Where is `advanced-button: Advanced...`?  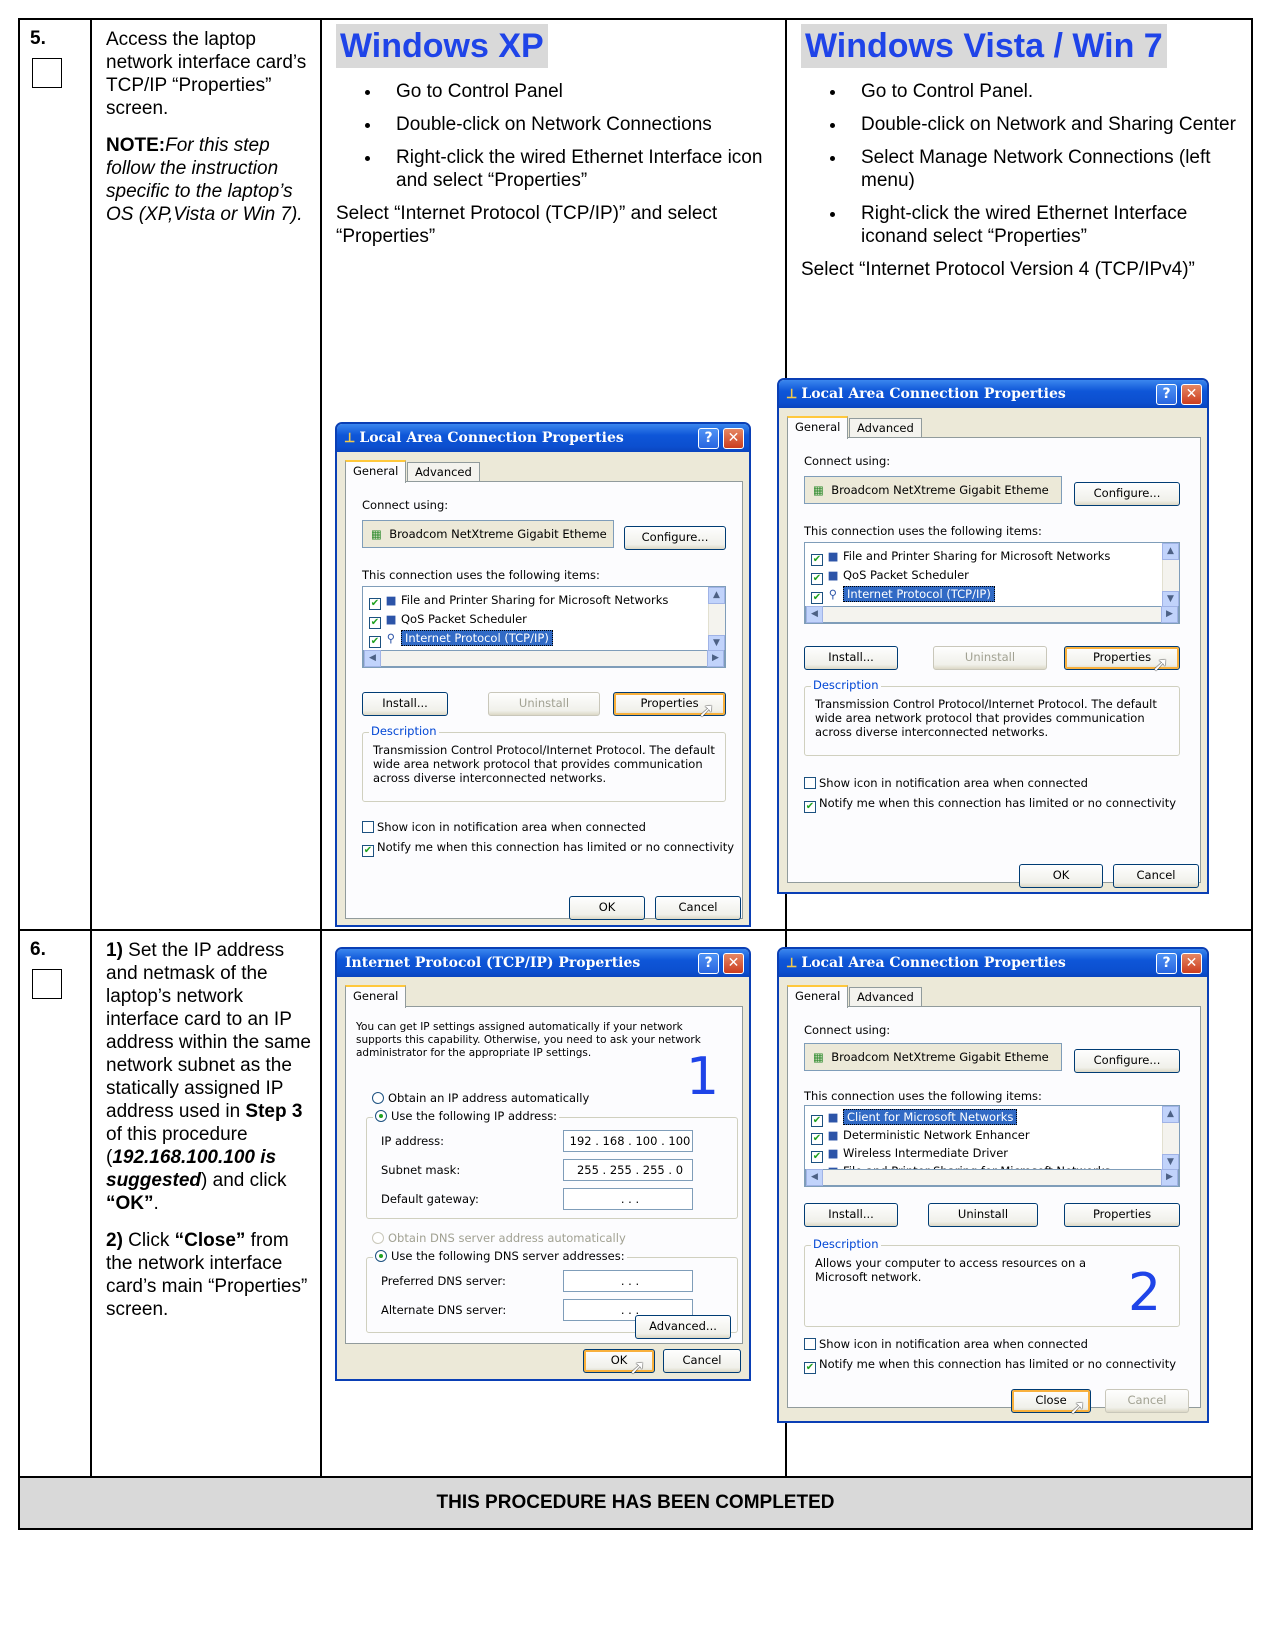
advanced-button: Advanced... is located at coordinates (683, 1327).